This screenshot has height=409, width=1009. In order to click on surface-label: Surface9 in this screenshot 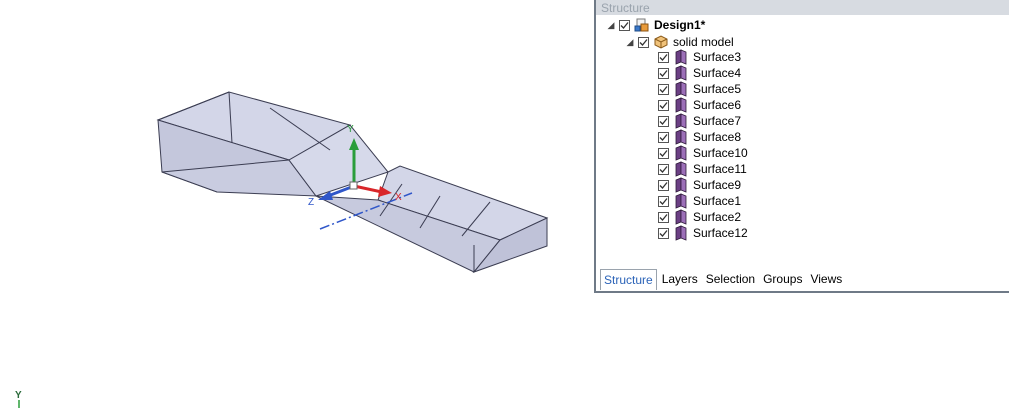, I will do `click(717, 185)`.